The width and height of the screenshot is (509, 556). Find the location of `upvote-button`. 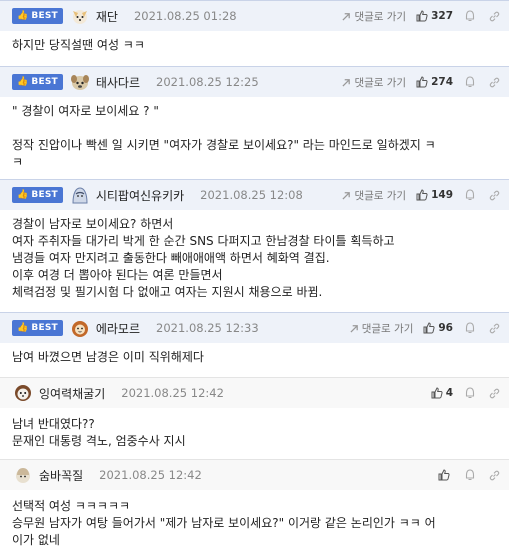

upvote-button is located at coordinates (445, 475).